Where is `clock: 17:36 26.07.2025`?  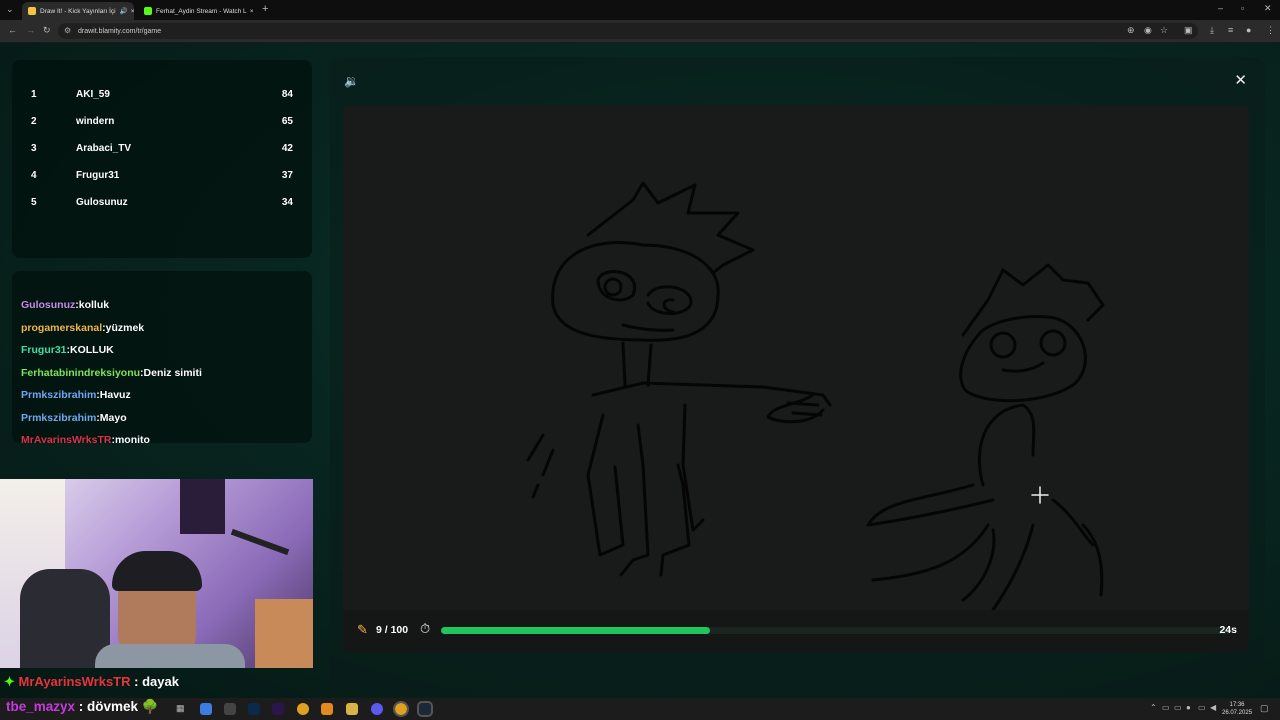 clock: 17:36 26.07.2025 is located at coordinates (1237, 709).